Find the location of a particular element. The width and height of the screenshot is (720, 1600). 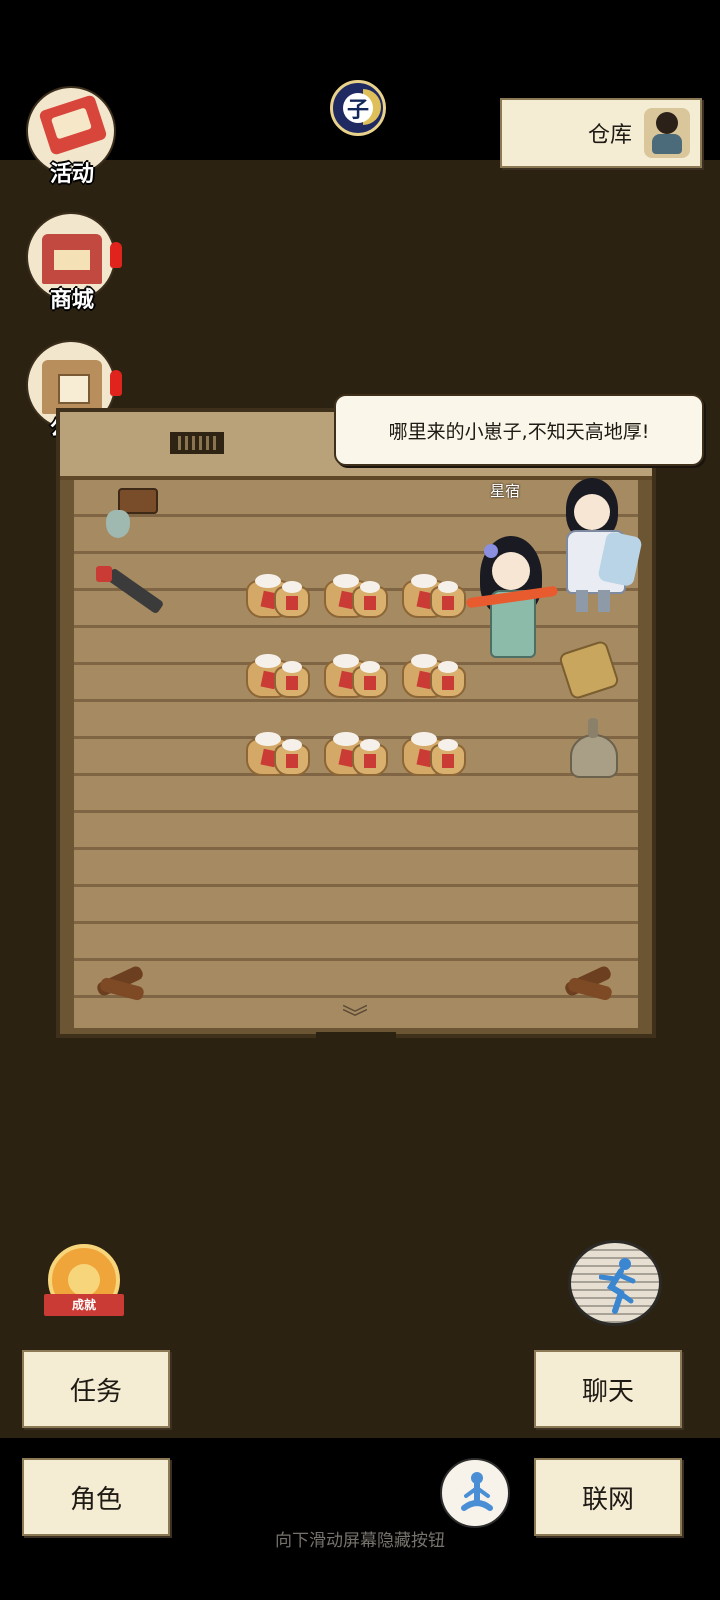

task-label: 任务 is located at coordinates (95, 1391).